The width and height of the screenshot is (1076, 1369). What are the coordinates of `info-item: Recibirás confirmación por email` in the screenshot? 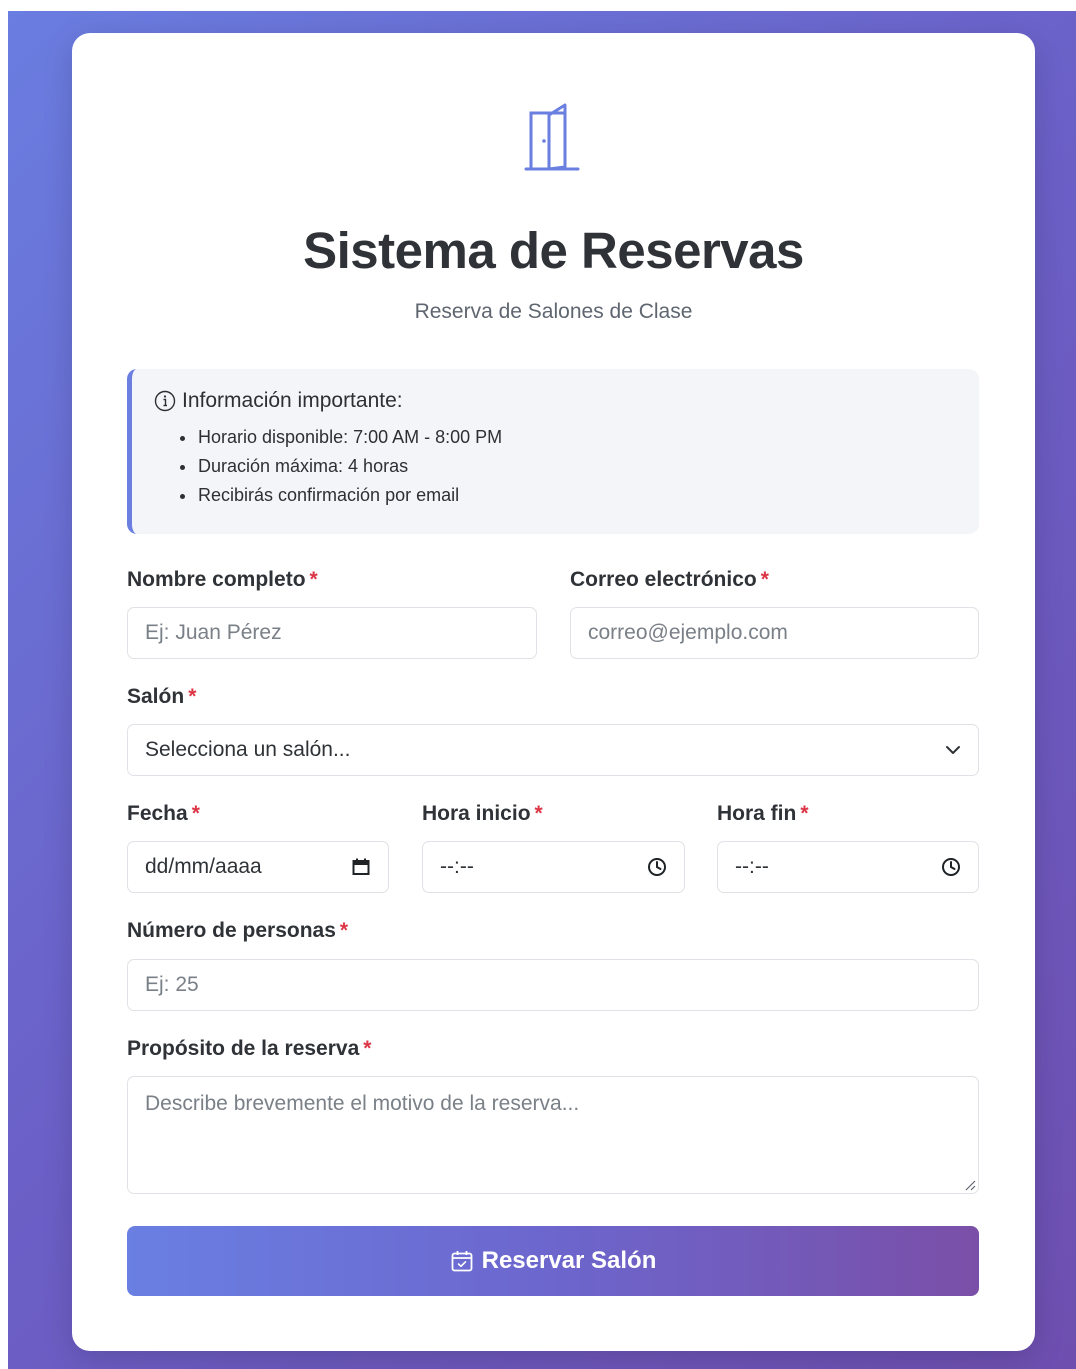 It's located at (568, 495).